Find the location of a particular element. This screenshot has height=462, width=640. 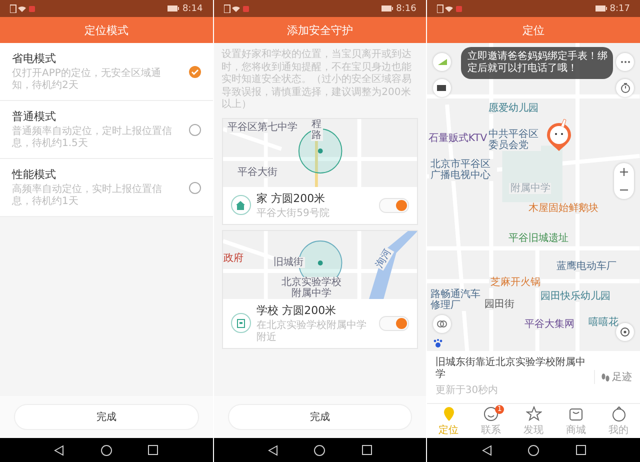

update-time: 更新于30秒内 is located at coordinates (467, 390).